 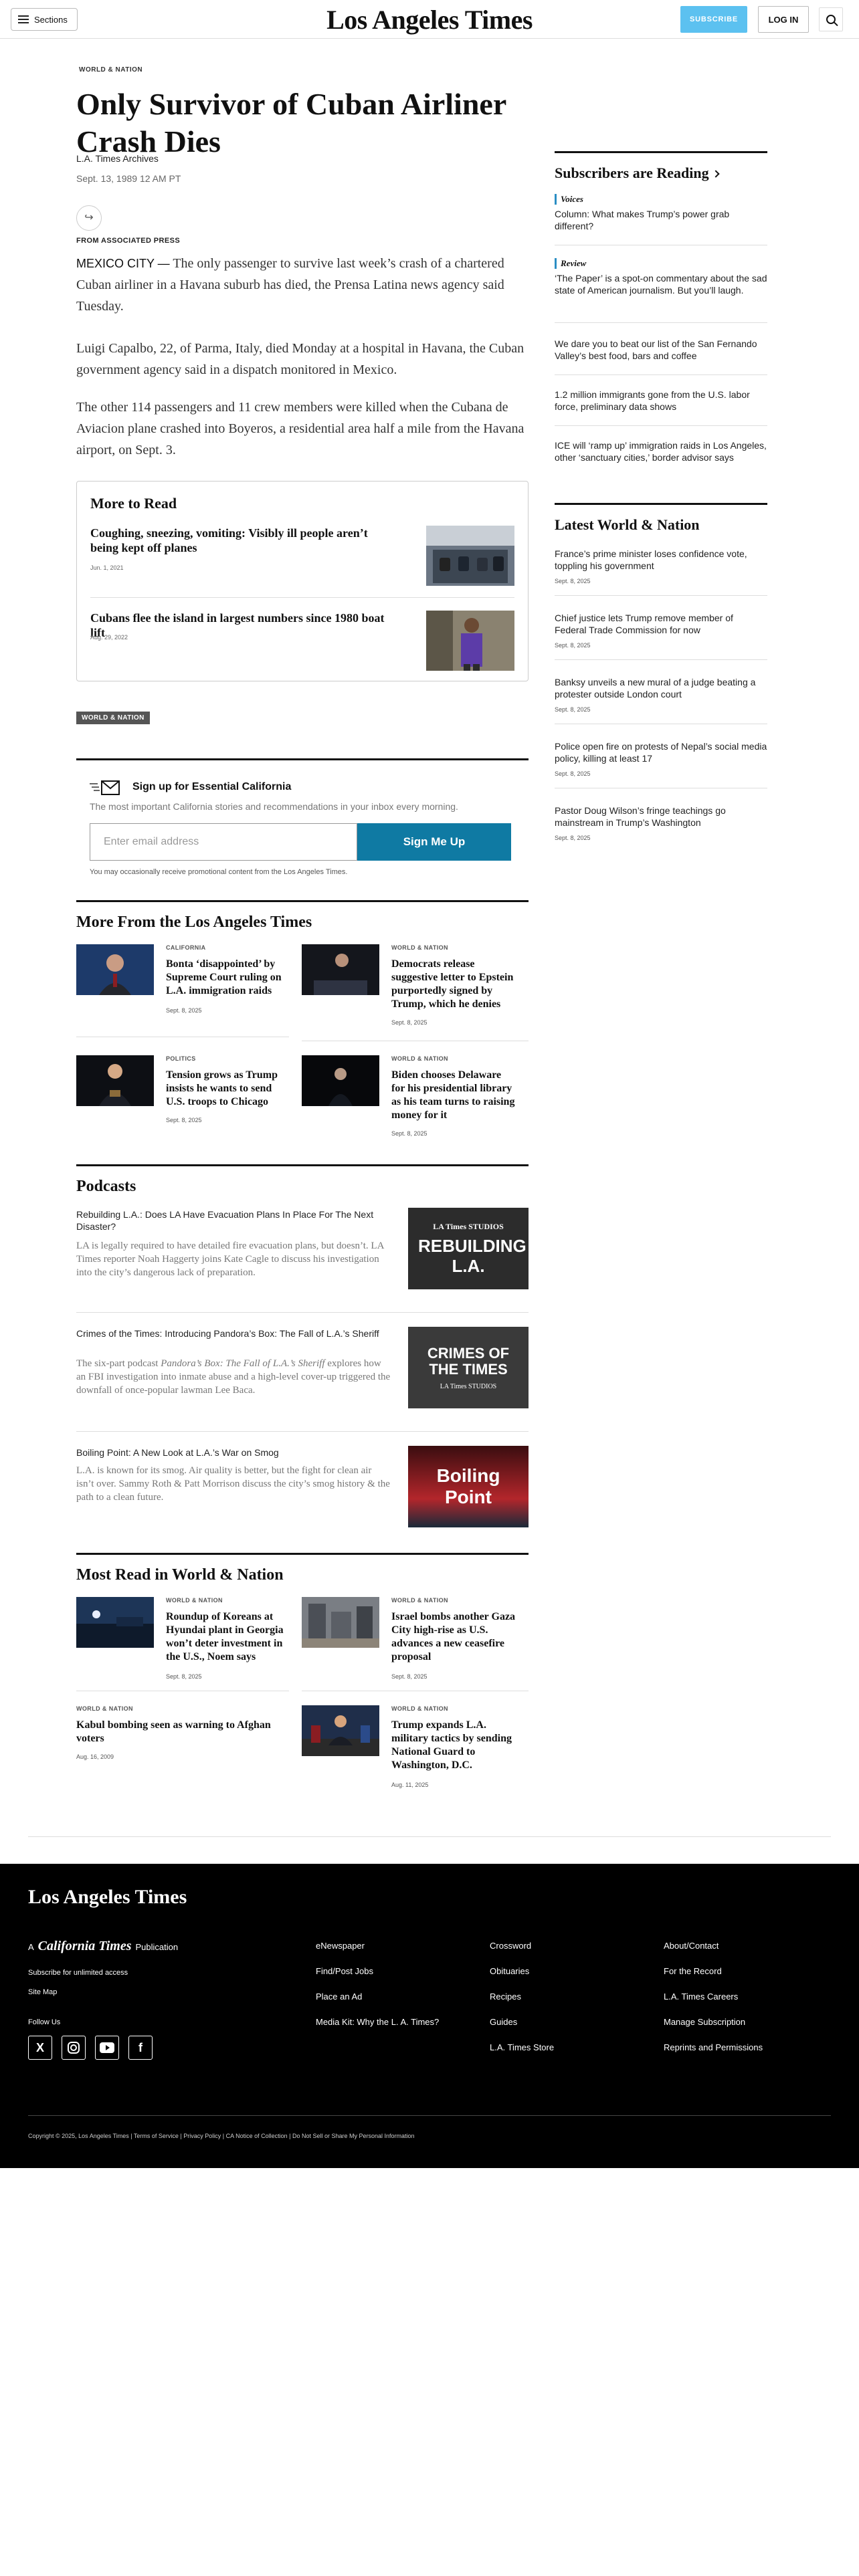 I want to click on footer-sitemap-link: Site Map, so click(x=42, y=1992).